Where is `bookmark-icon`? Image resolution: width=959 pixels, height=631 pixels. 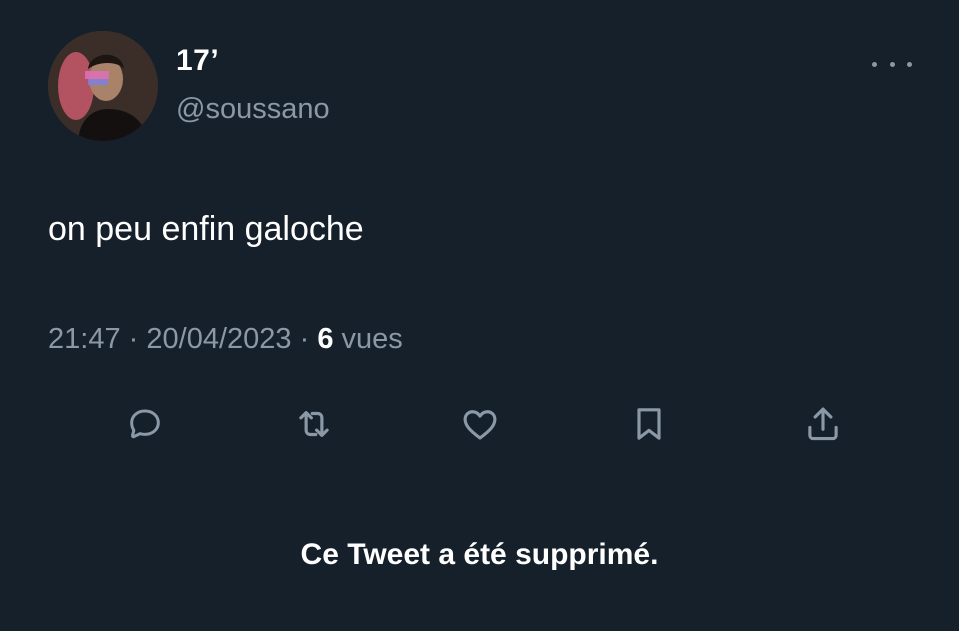
bookmark-icon is located at coordinates (649, 424).